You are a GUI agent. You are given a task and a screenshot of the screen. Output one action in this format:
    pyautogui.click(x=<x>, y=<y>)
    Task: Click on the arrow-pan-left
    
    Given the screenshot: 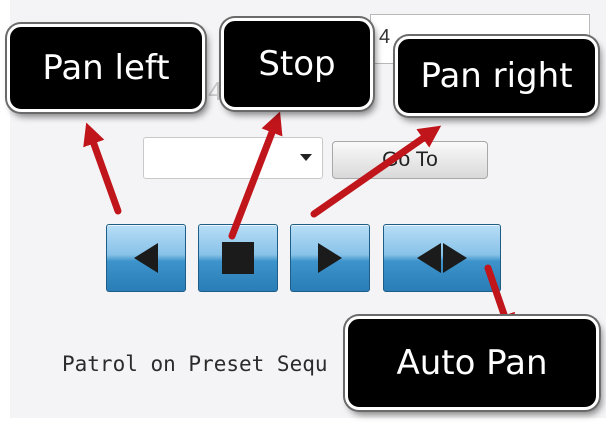 What is the action you would take?
    pyautogui.click(x=102, y=168)
    